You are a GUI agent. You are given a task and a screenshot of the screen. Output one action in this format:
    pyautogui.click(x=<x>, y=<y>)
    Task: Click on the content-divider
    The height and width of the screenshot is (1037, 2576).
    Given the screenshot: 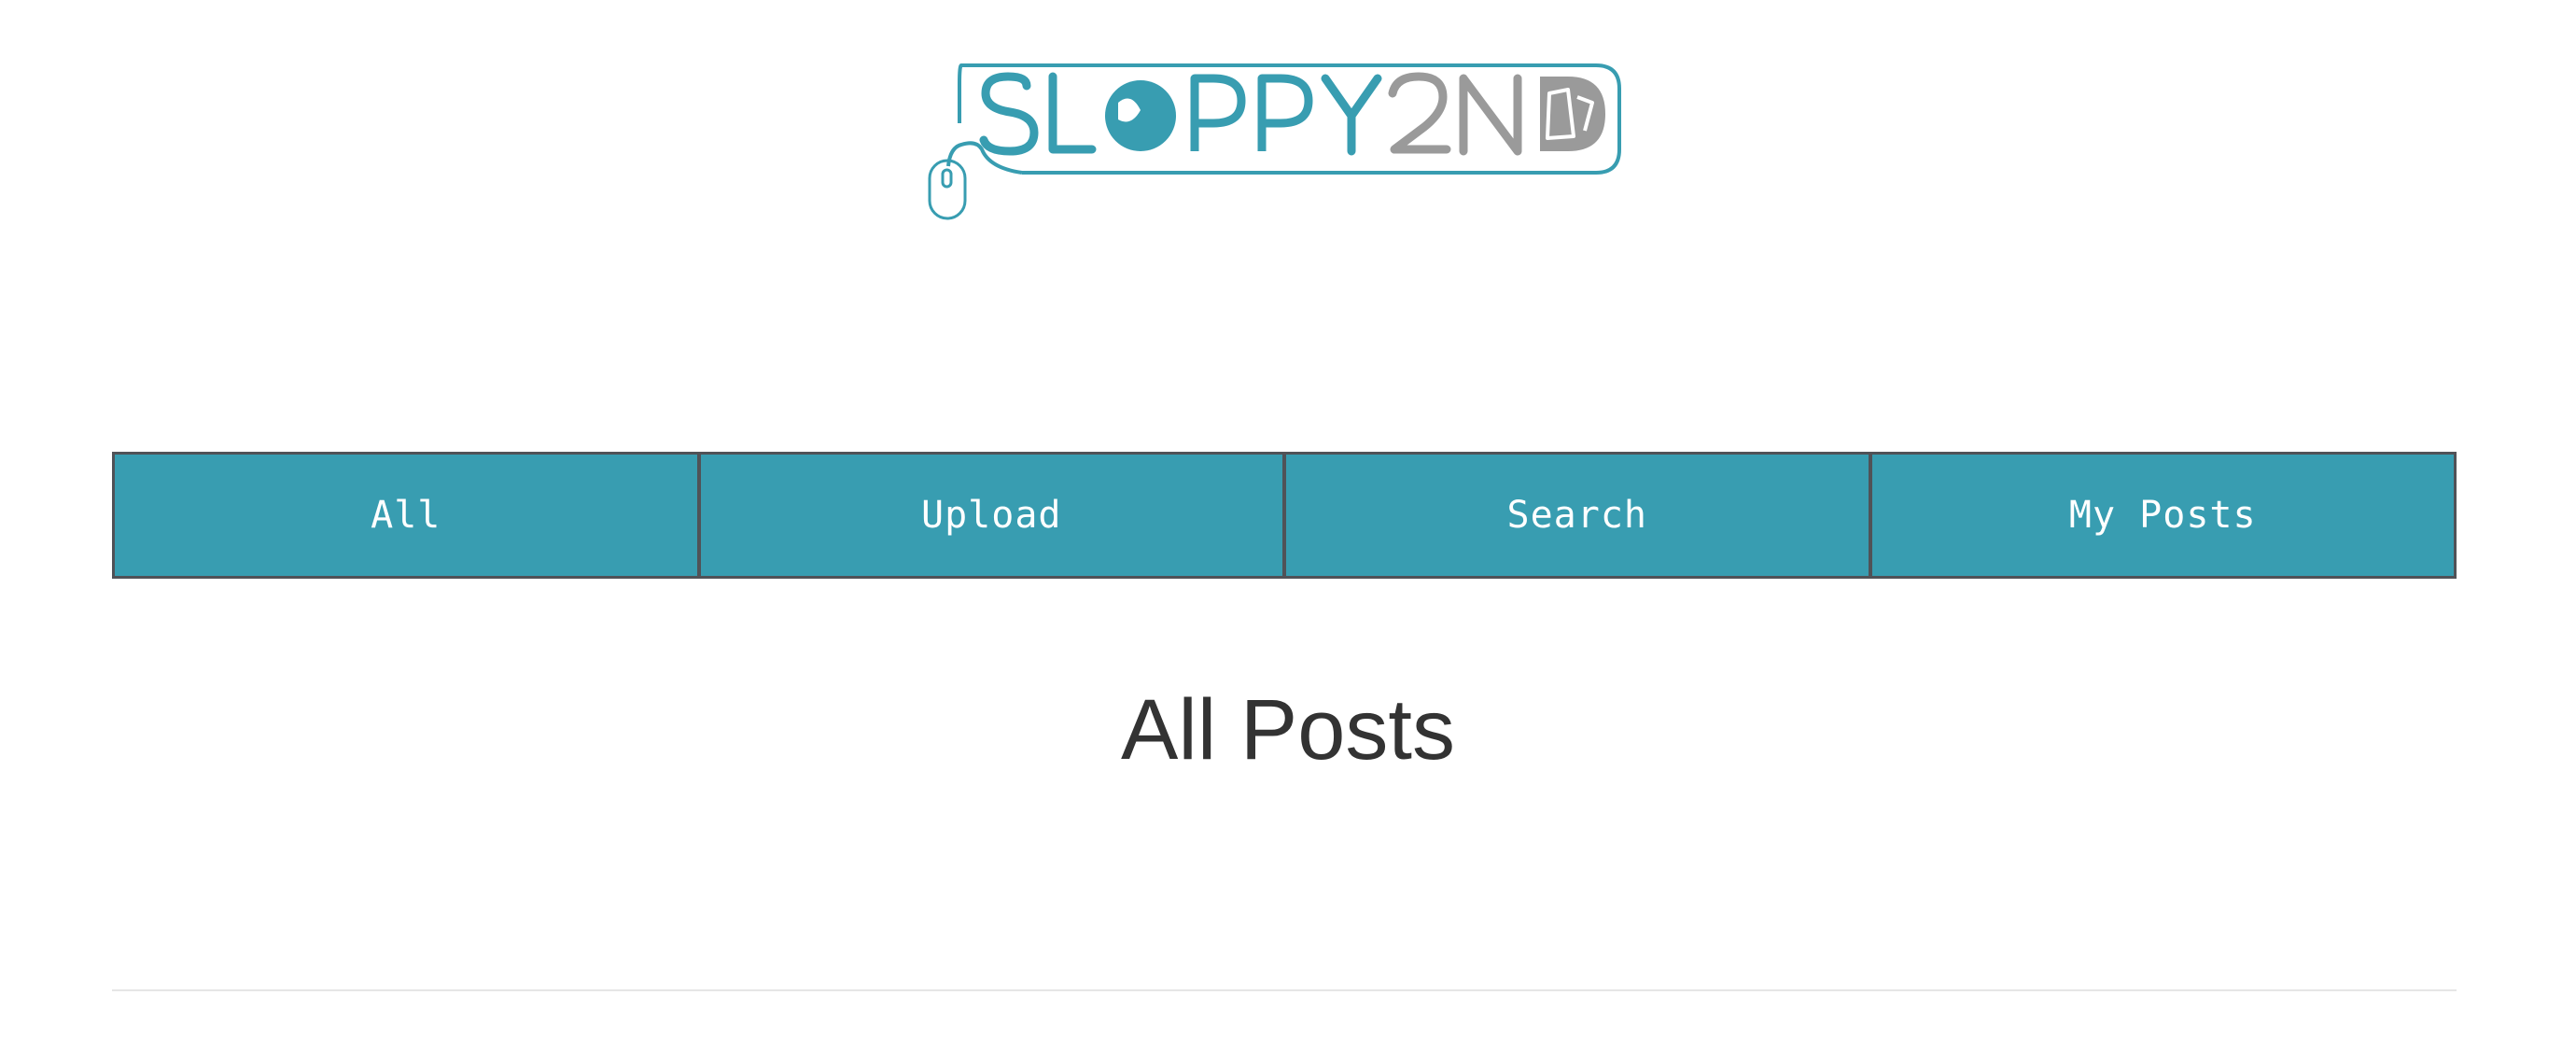 What is the action you would take?
    pyautogui.click(x=1284, y=990)
    